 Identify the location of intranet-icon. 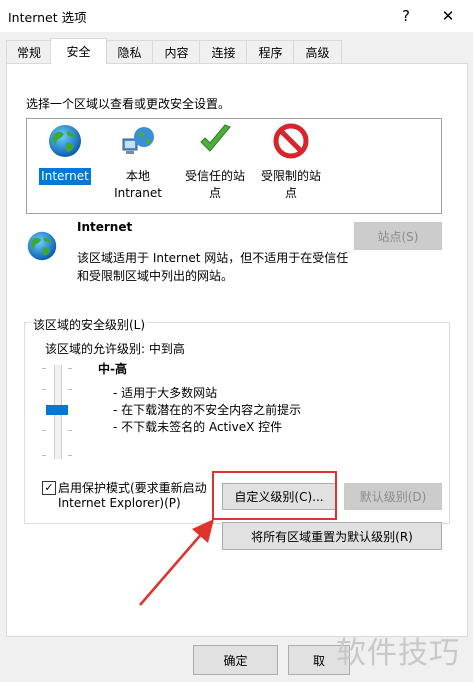
(138, 140).